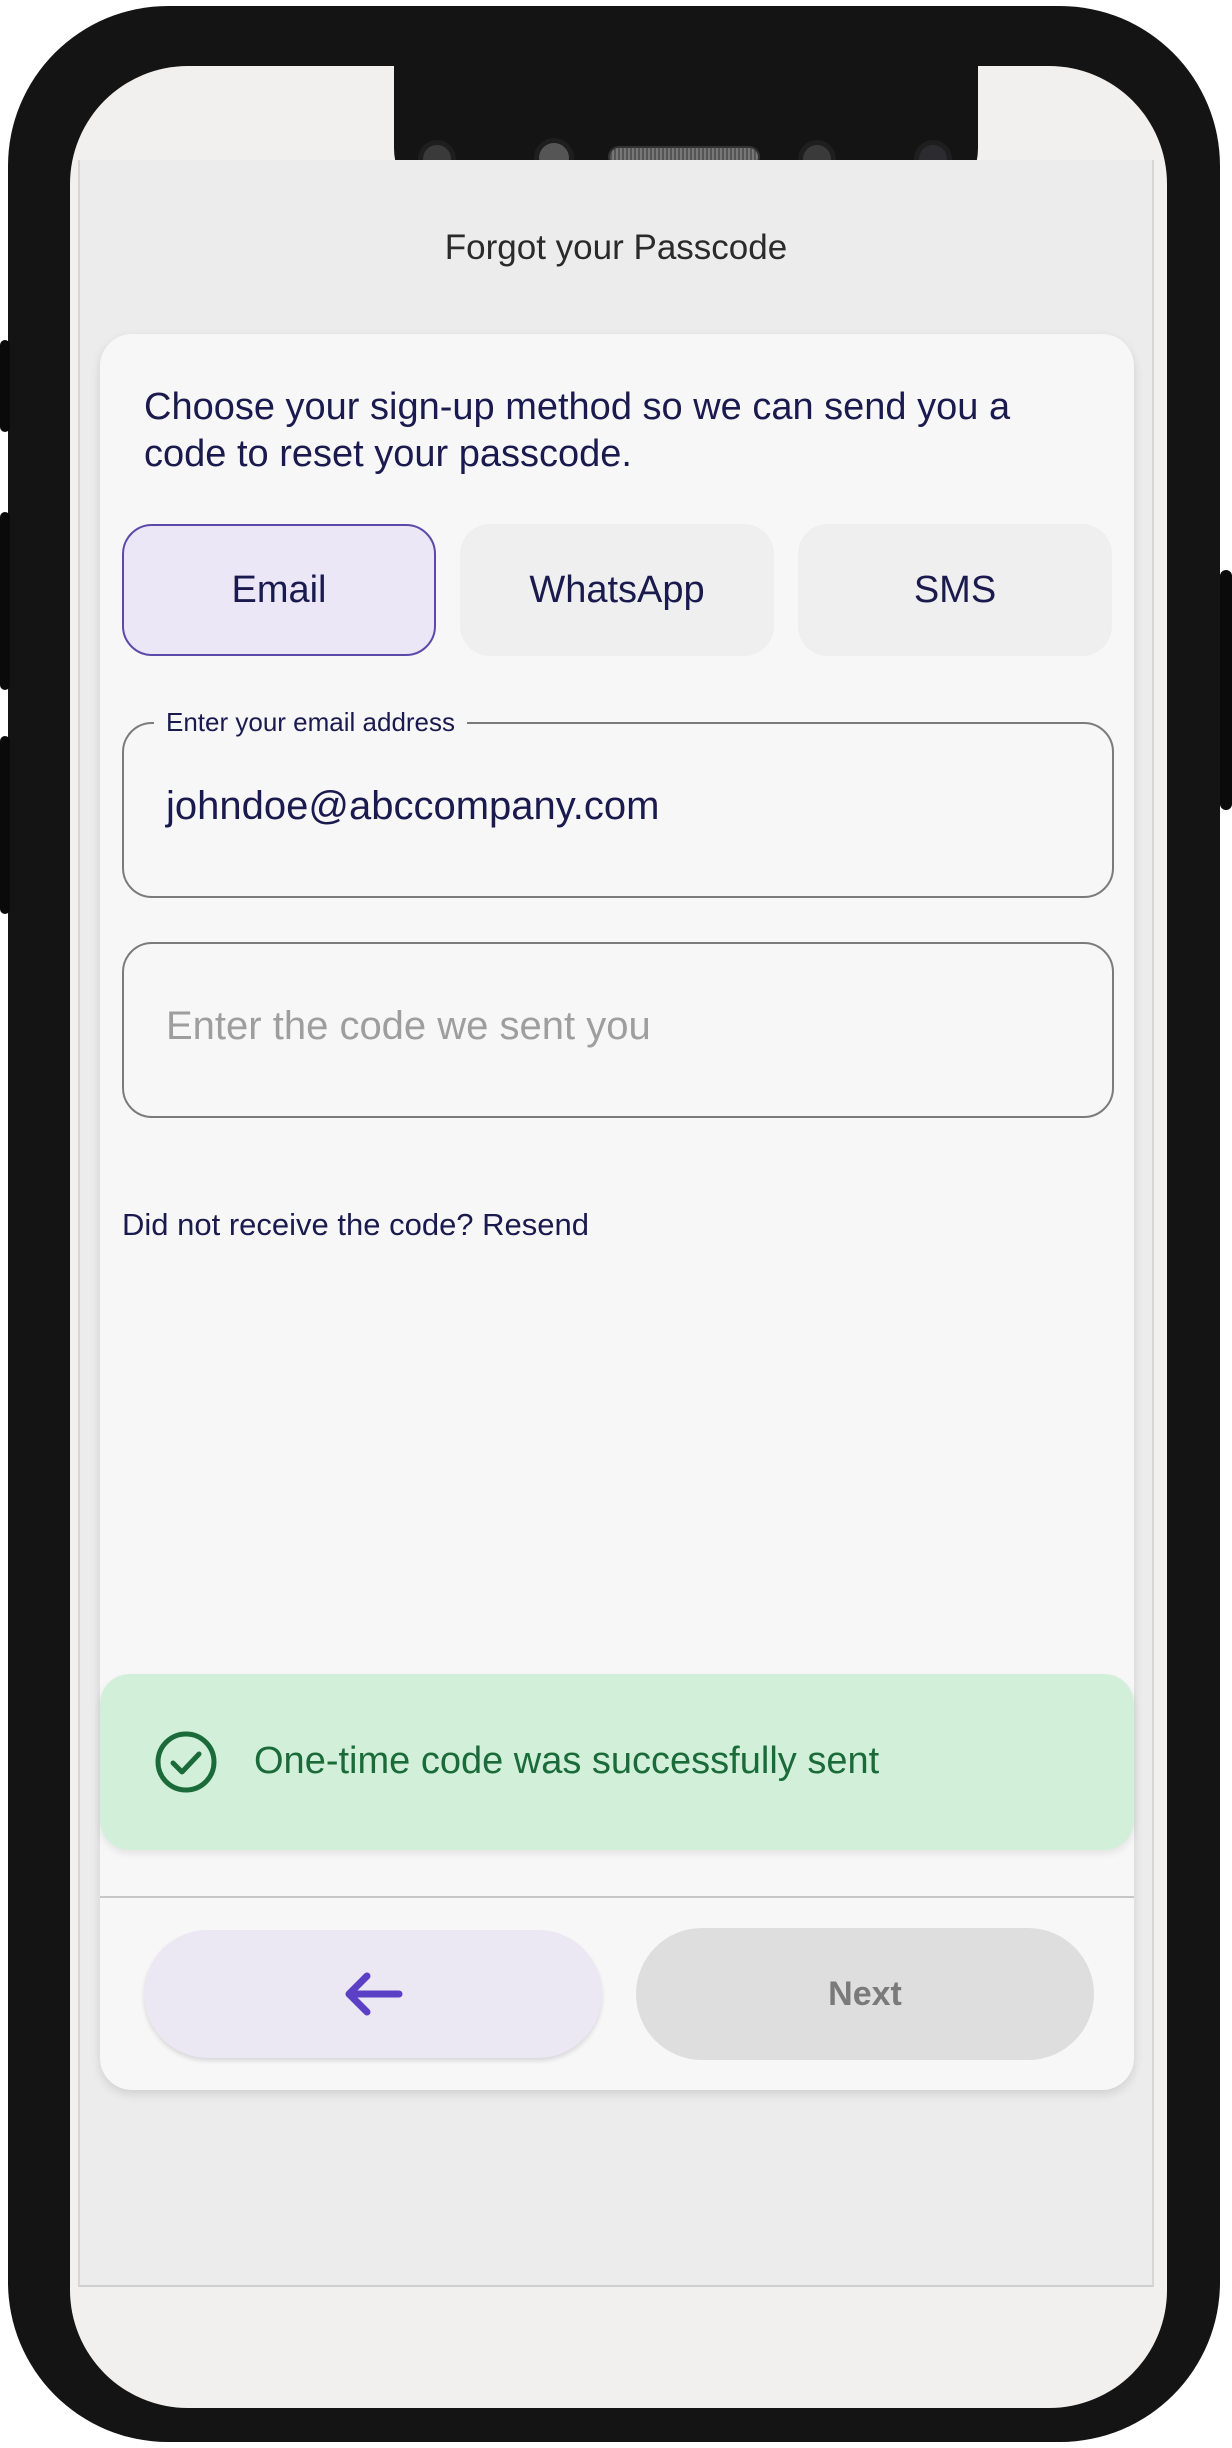  Describe the element at coordinates (408, 1026) in the screenshot. I see `code-input-placeholder: Enter the code we sent you` at that location.